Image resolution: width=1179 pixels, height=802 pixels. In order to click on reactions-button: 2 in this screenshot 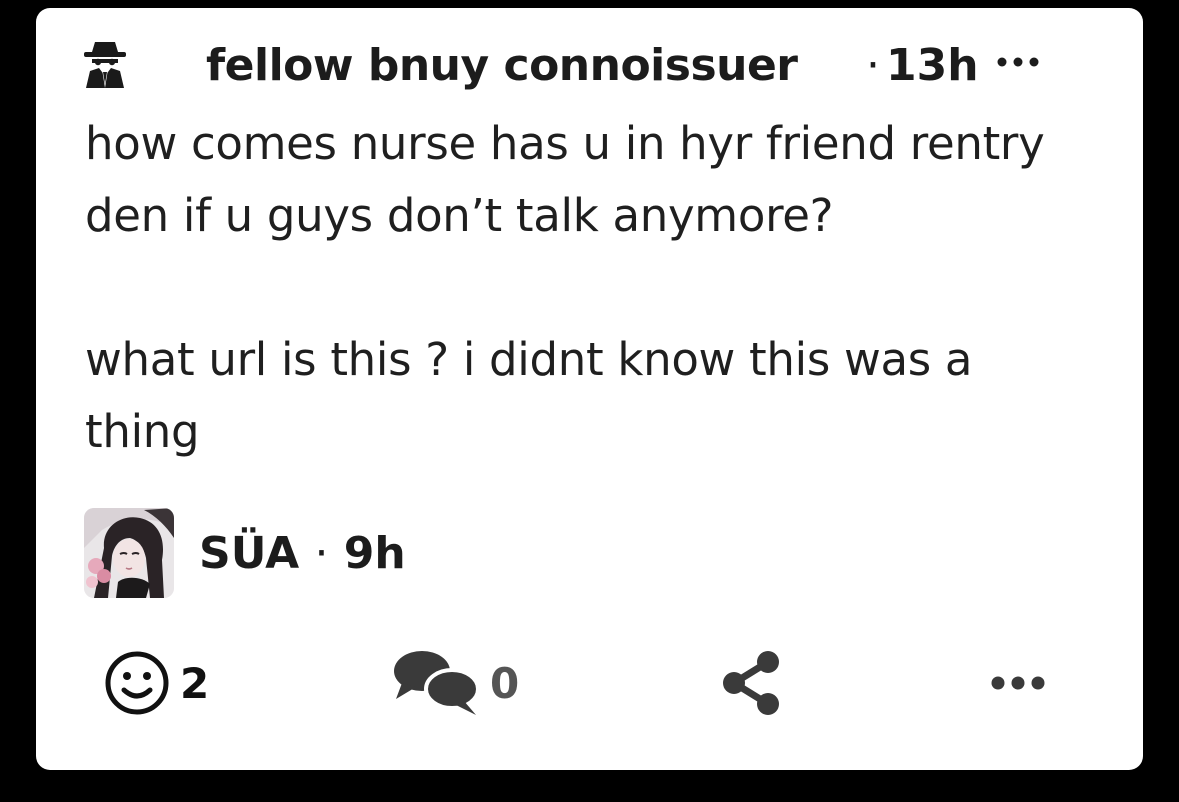, I will do `click(155, 683)`.